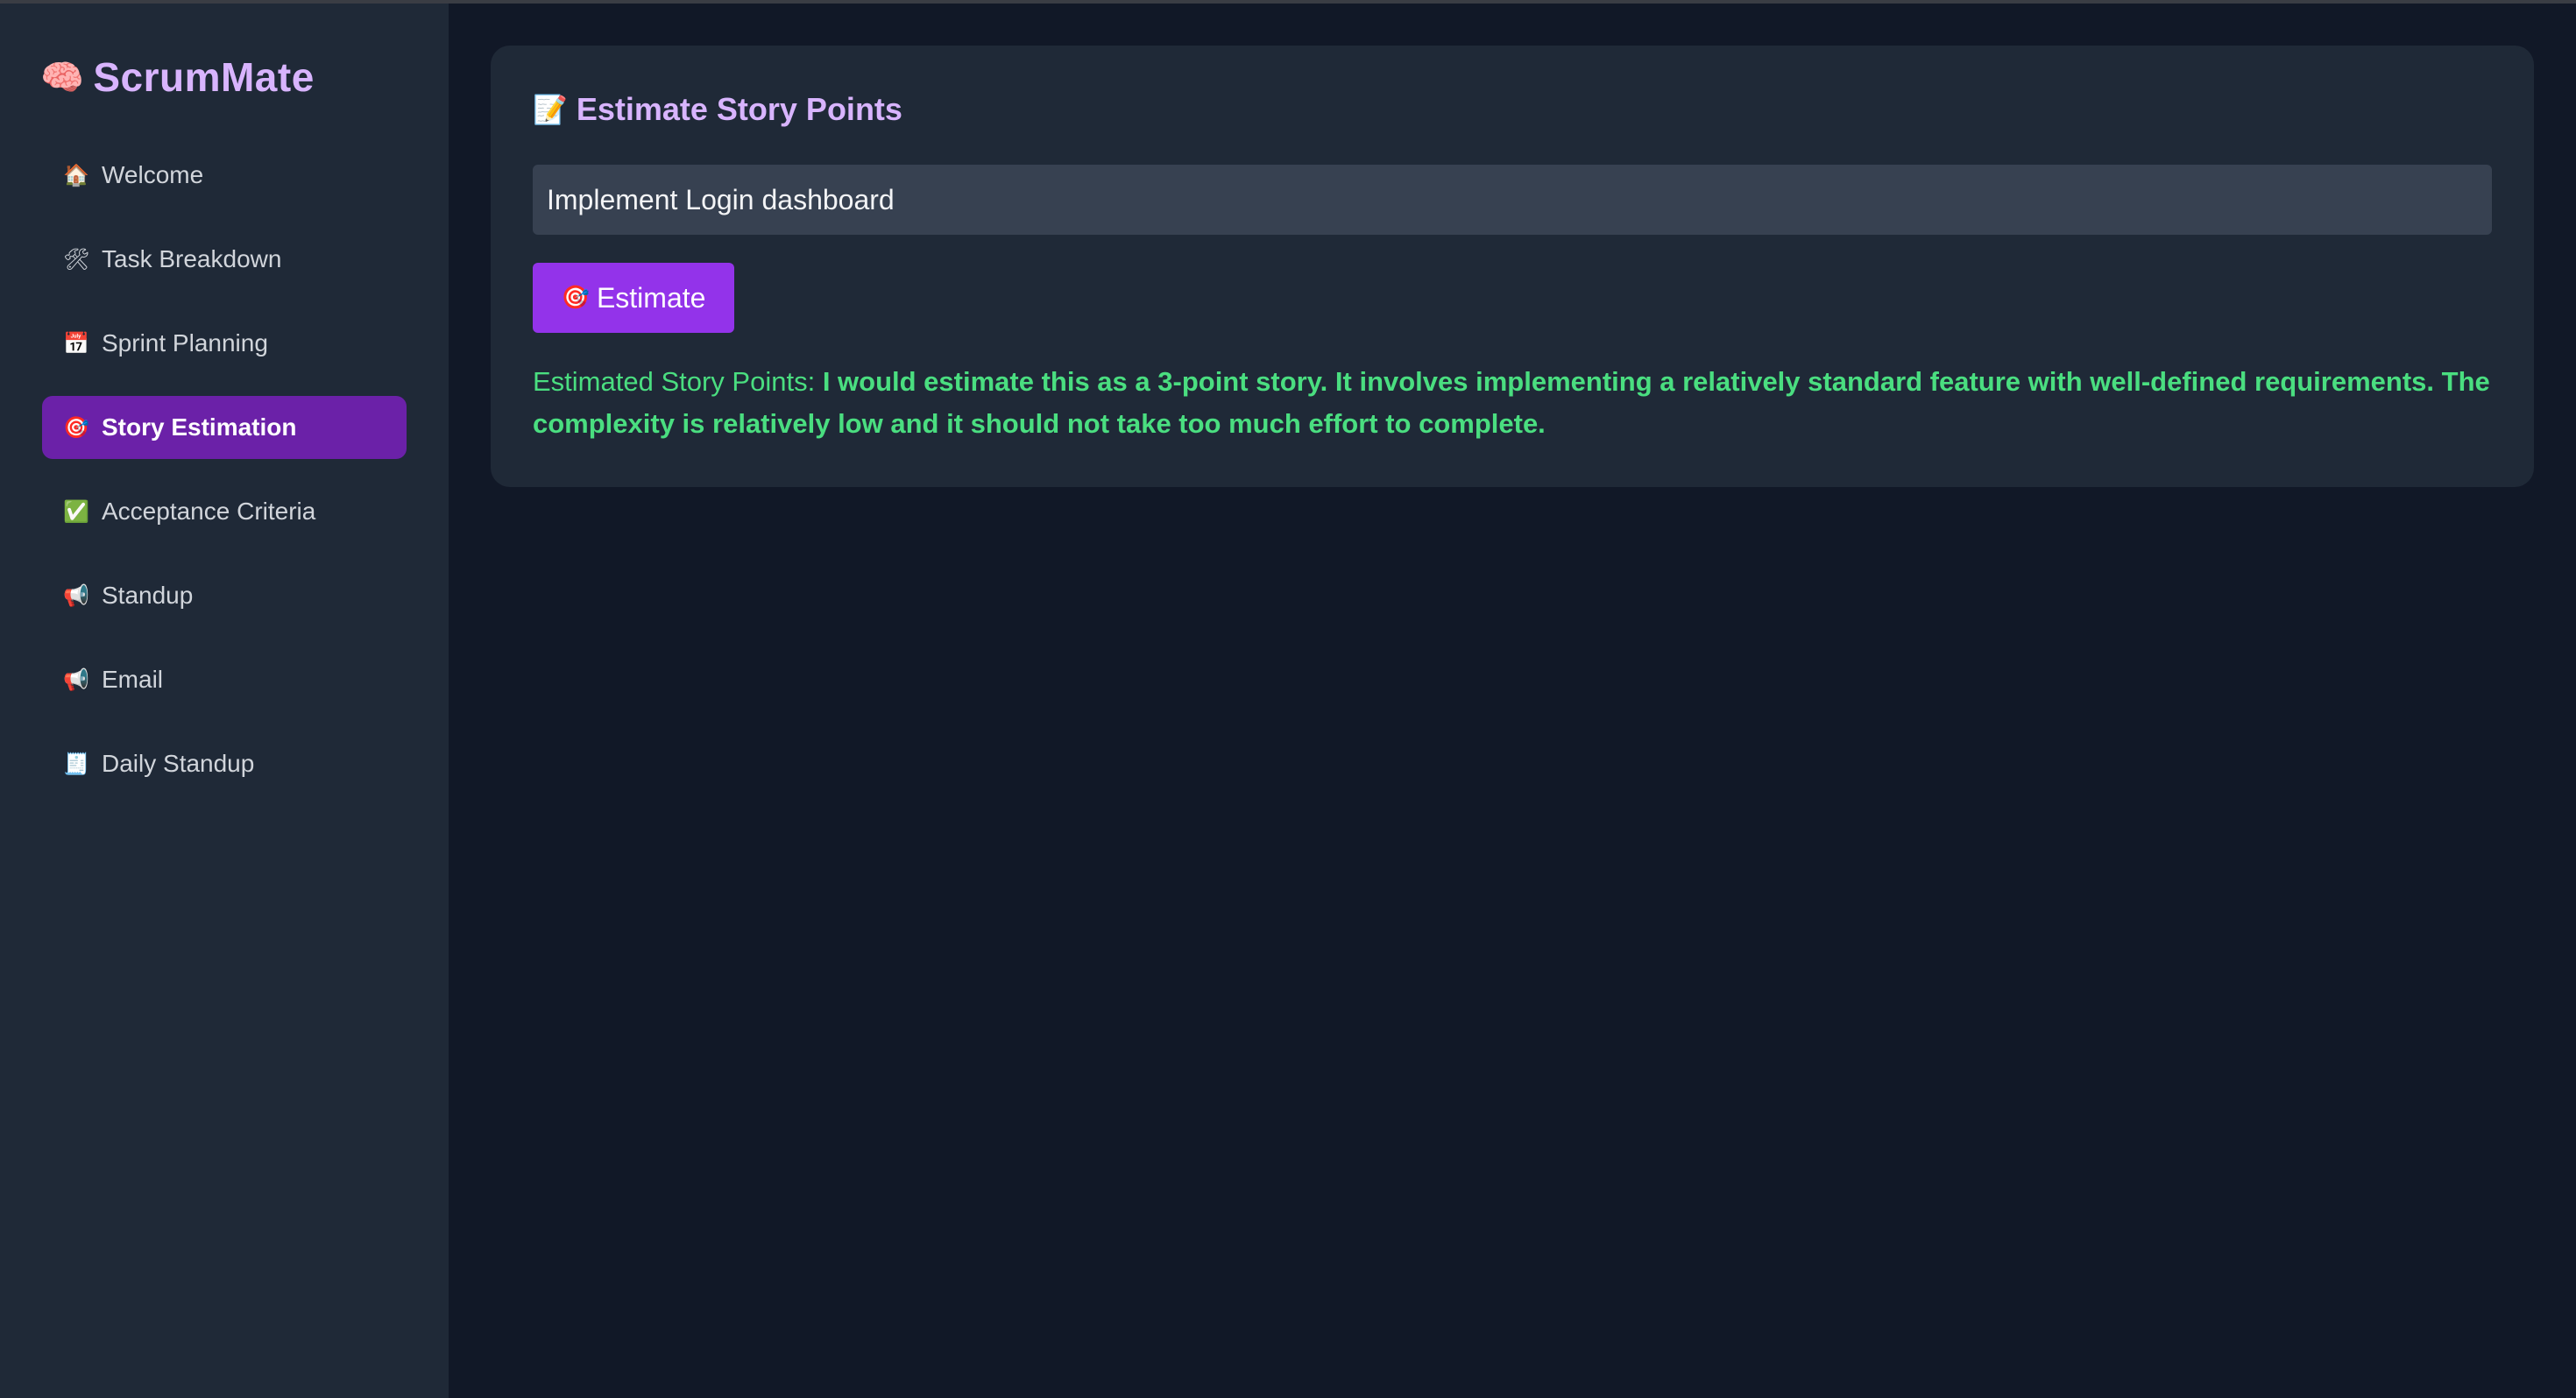 This screenshot has width=2576, height=1398. I want to click on brand: 🧠 ScrumMate, so click(177, 77).